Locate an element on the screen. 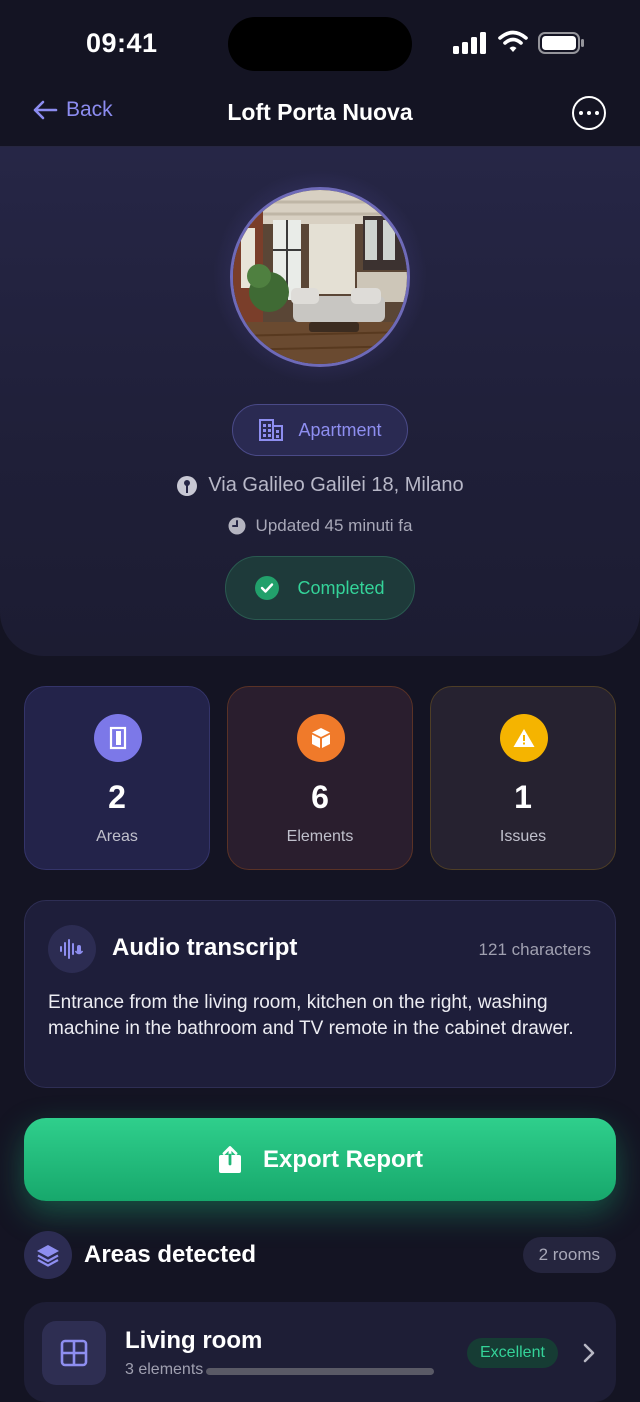 The image size is (640, 1402). location-pin-icon is located at coordinates (187, 485).